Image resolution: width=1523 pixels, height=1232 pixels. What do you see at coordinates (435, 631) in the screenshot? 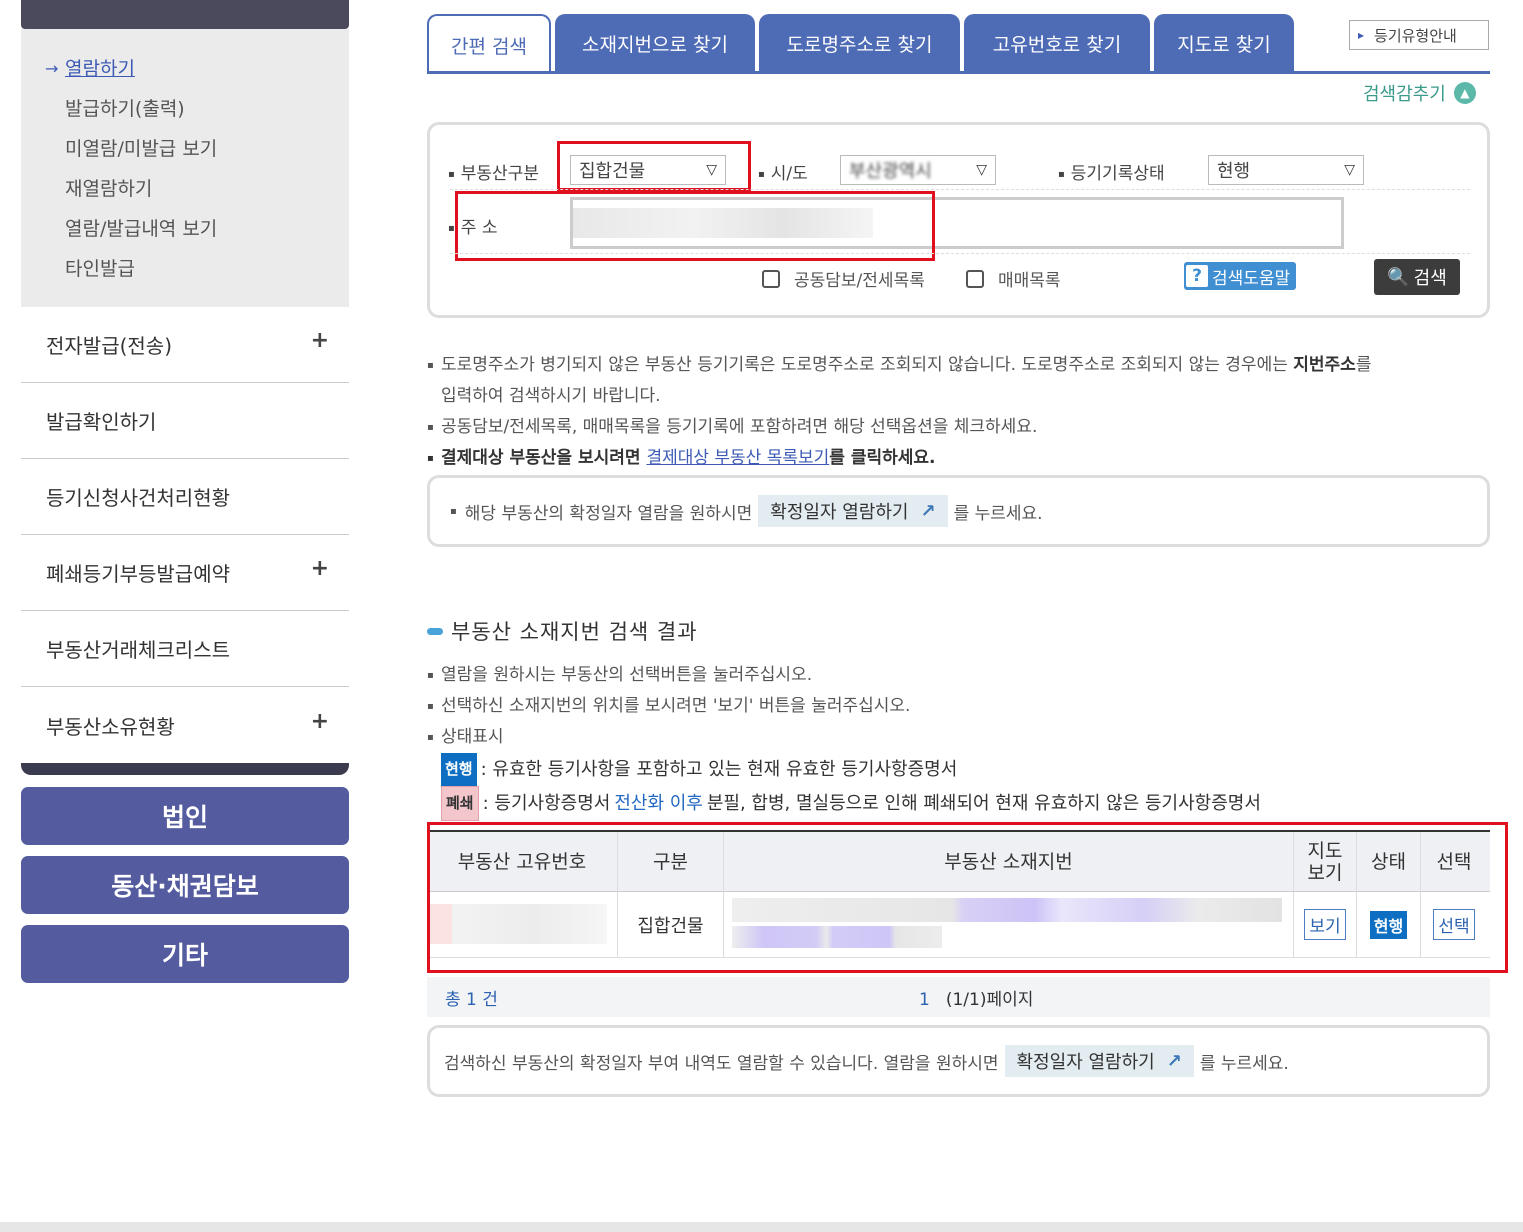
I see `title-marker-icon` at bounding box center [435, 631].